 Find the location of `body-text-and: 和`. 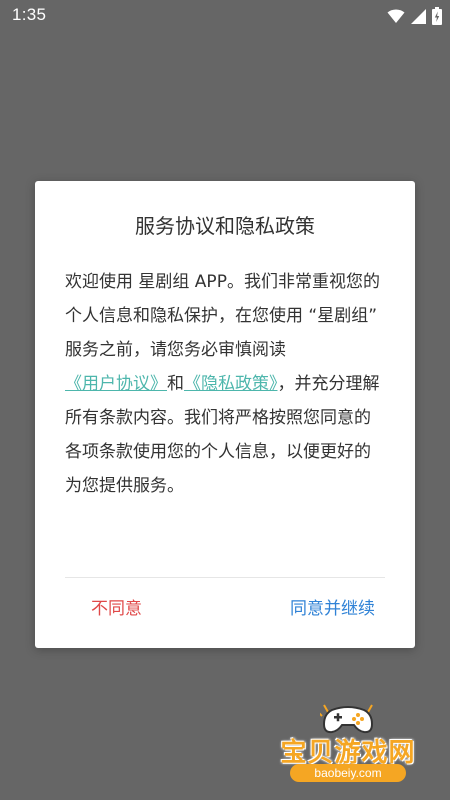

body-text-and: 和 is located at coordinates (175, 384).